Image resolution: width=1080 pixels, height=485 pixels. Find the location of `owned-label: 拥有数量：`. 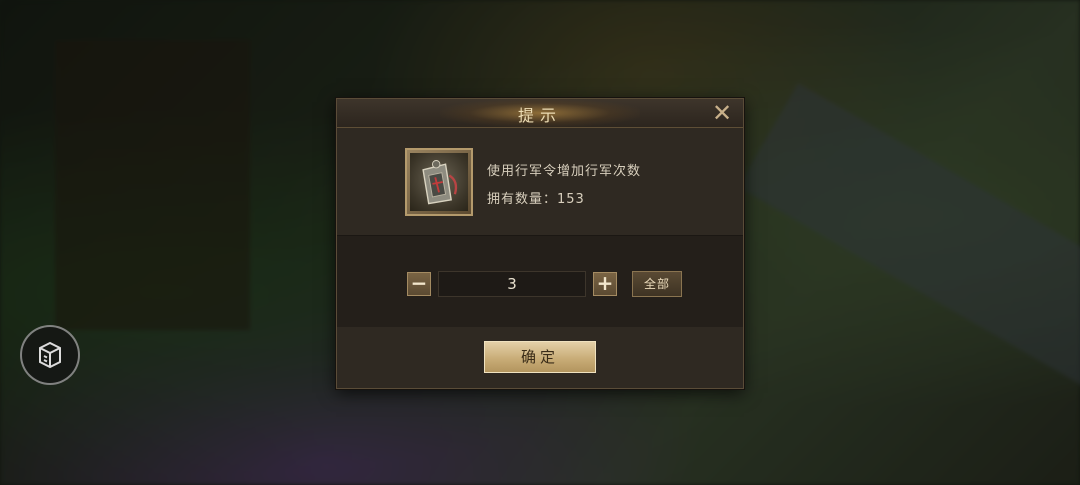

owned-label: 拥有数量： is located at coordinates (522, 199).